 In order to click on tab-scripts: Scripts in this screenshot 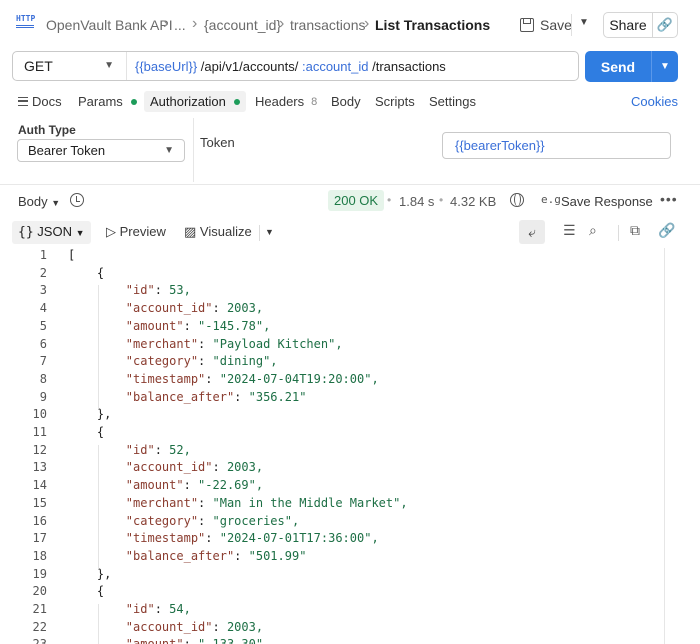, I will do `click(395, 101)`.